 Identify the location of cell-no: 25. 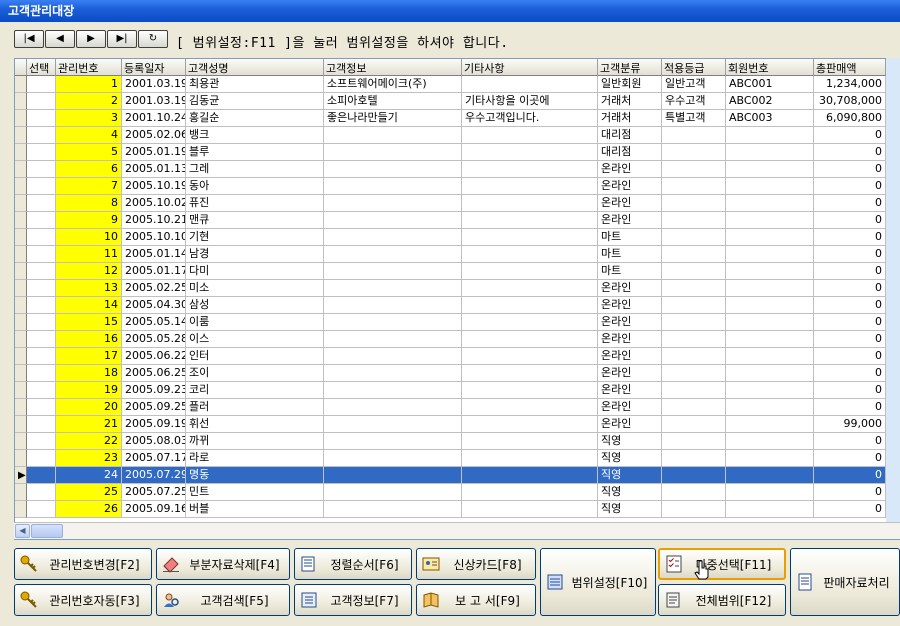
(89, 492).